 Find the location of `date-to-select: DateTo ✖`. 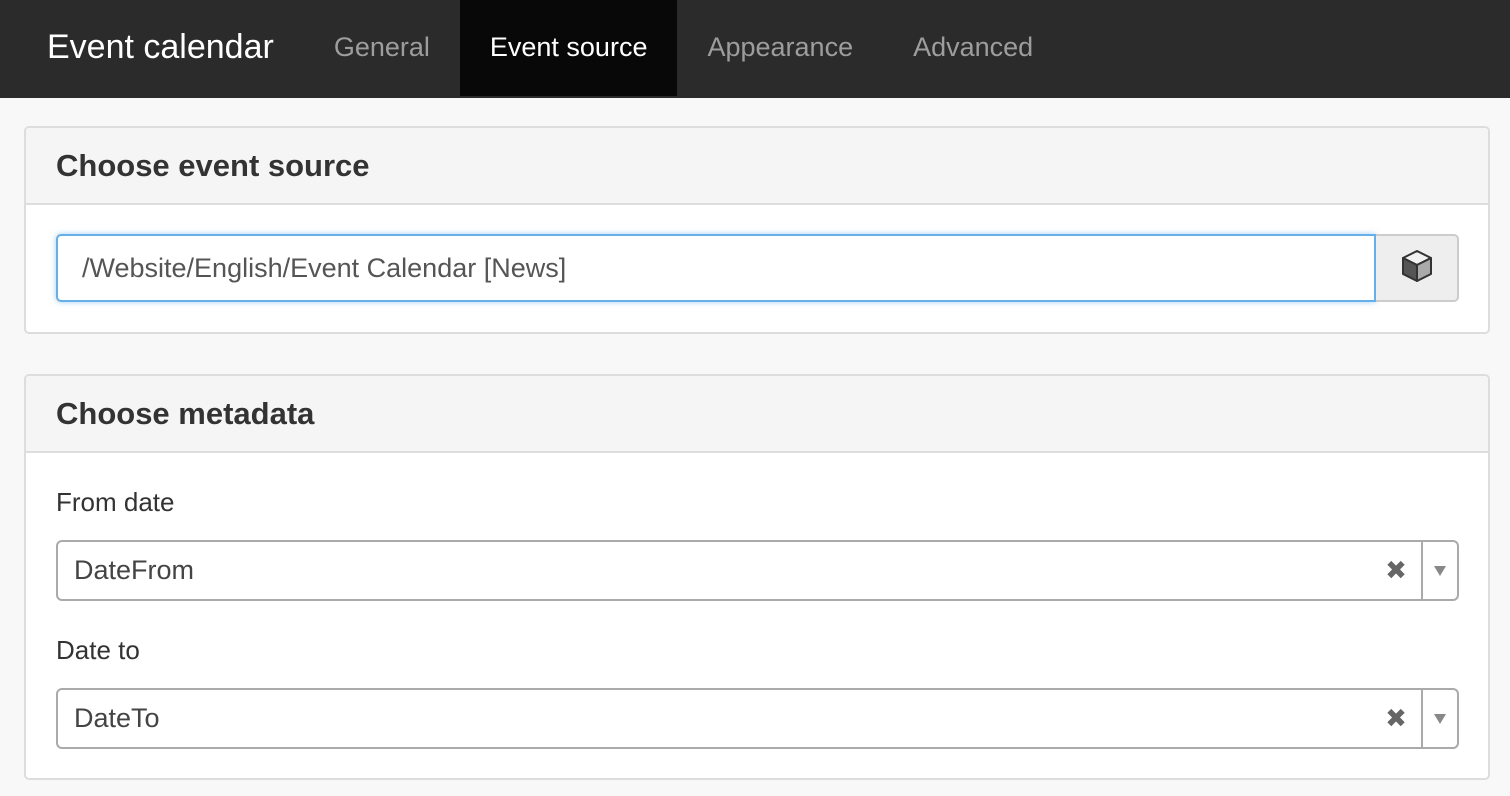

date-to-select: DateTo ✖ is located at coordinates (757, 718).